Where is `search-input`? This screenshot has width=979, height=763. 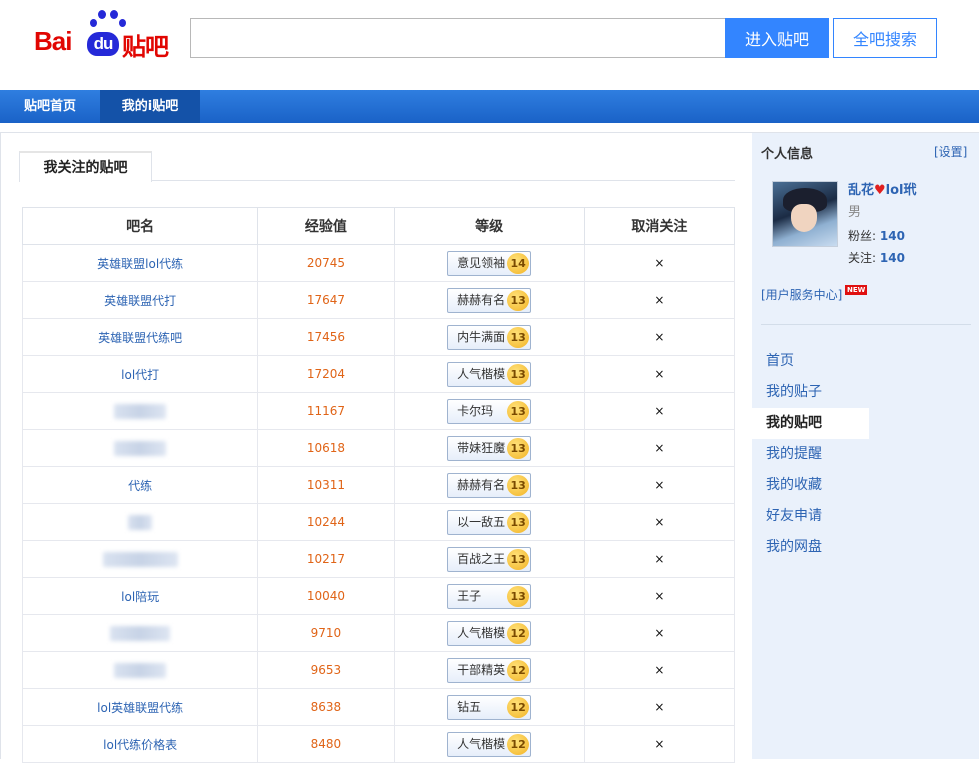 search-input is located at coordinates (458, 38).